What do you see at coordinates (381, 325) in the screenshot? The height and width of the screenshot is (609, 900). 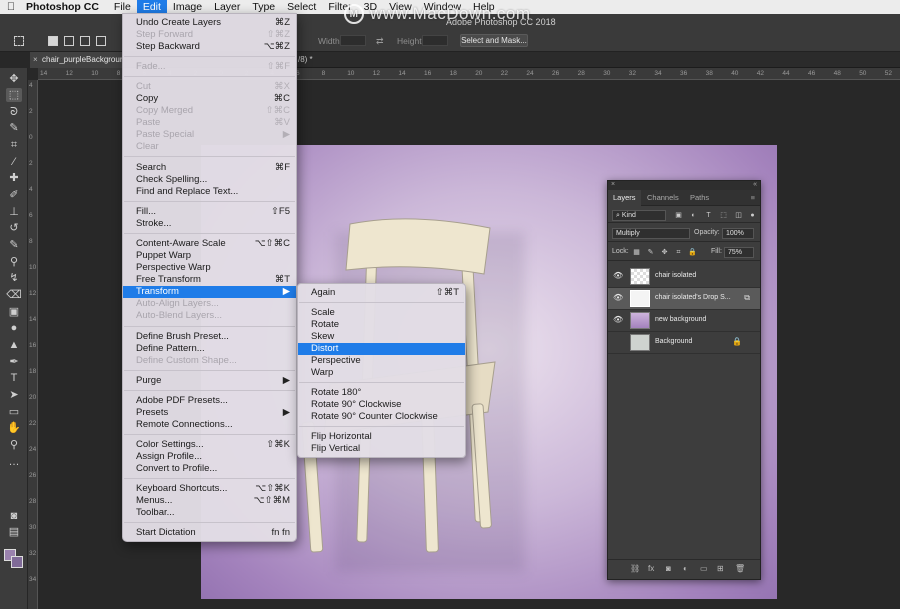 I see `submenu-item-rotate: Rotate` at bounding box center [381, 325].